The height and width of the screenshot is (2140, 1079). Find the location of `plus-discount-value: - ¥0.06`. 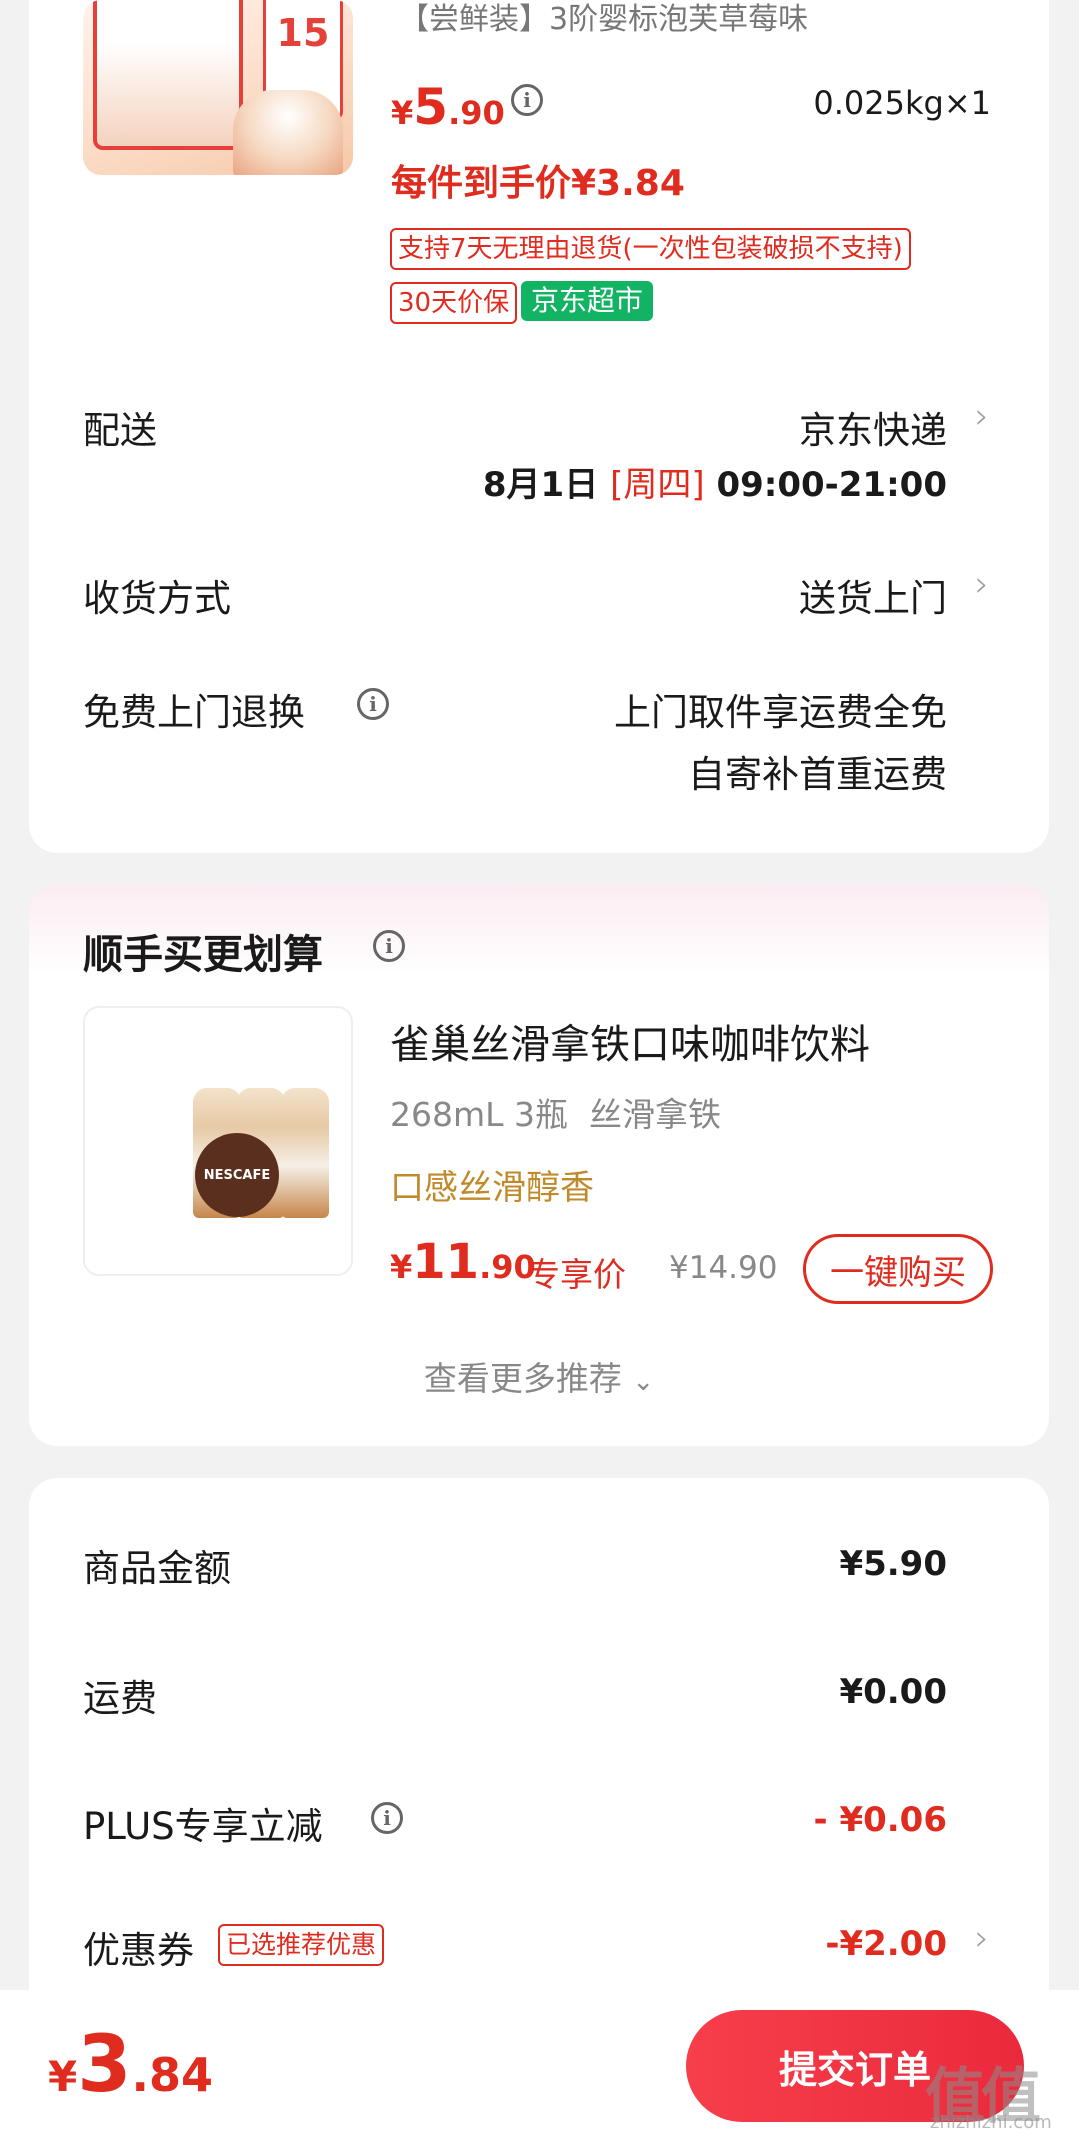

plus-discount-value: - ¥0.06 is located at coordinates (880, 1820).